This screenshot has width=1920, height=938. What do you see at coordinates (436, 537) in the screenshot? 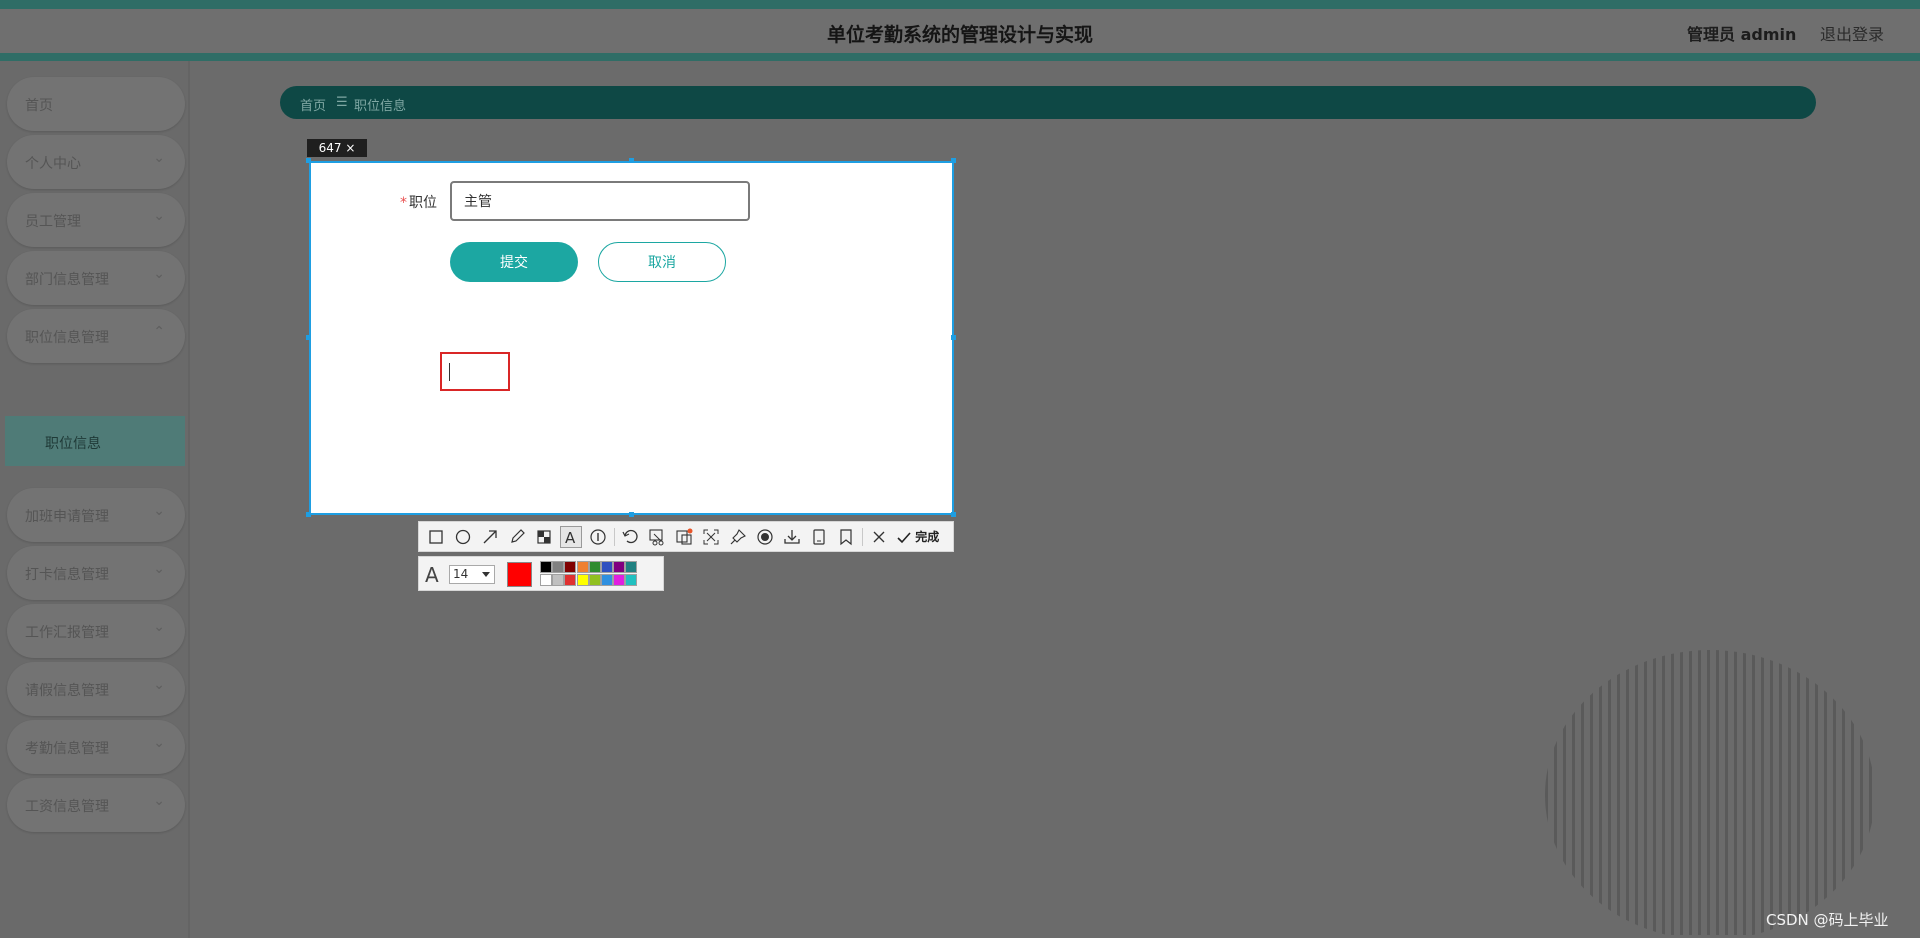
I see `rectangle-icon` at bounding box center [436, 537].